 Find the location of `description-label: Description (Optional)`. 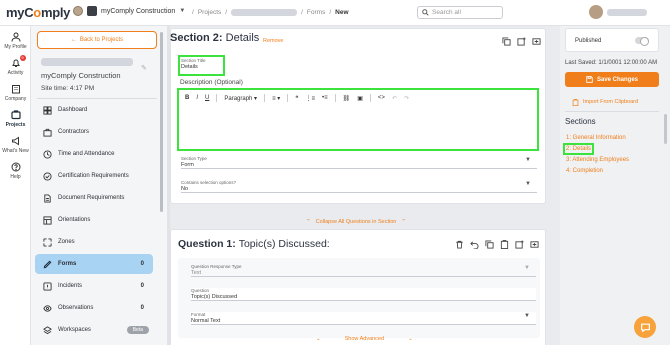

description-label: Description (Optional) is located at coordinates (211, 82).